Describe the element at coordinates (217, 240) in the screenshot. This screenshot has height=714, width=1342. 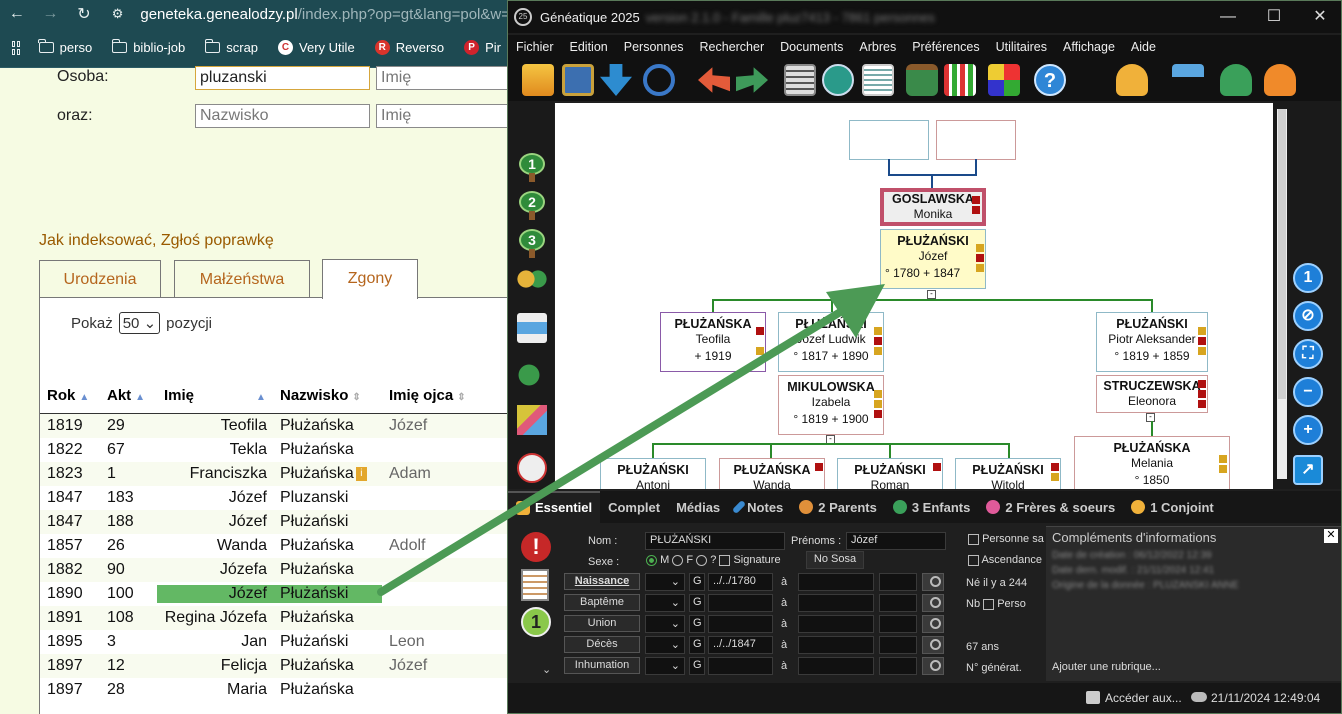
I see `report-correction-link: Zgłoś poprawkę` at that location.